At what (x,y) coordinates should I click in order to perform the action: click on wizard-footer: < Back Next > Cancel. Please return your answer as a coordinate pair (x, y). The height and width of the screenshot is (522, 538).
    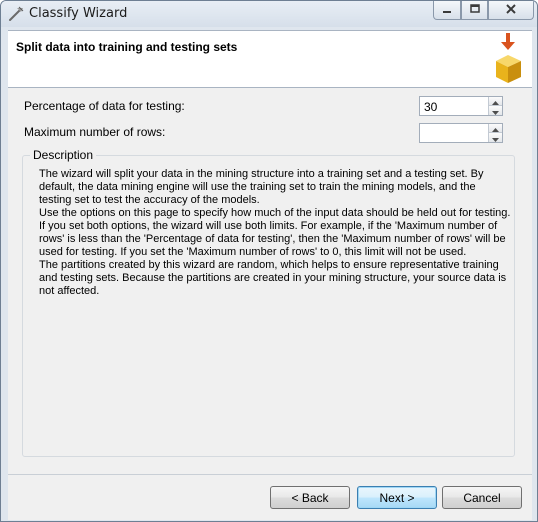
    Looking at the image, I should click on (270, 497).